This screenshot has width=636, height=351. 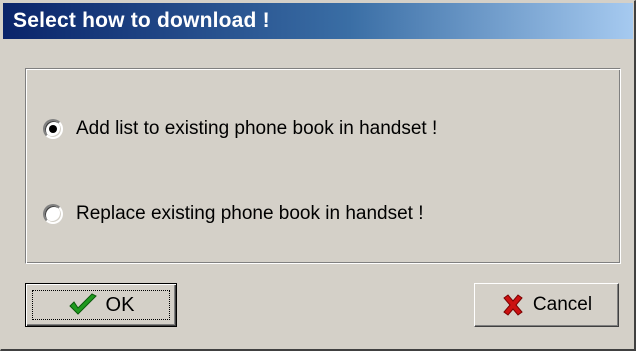 I want to click on radio-button-add-list, so click(x=53, y=129).